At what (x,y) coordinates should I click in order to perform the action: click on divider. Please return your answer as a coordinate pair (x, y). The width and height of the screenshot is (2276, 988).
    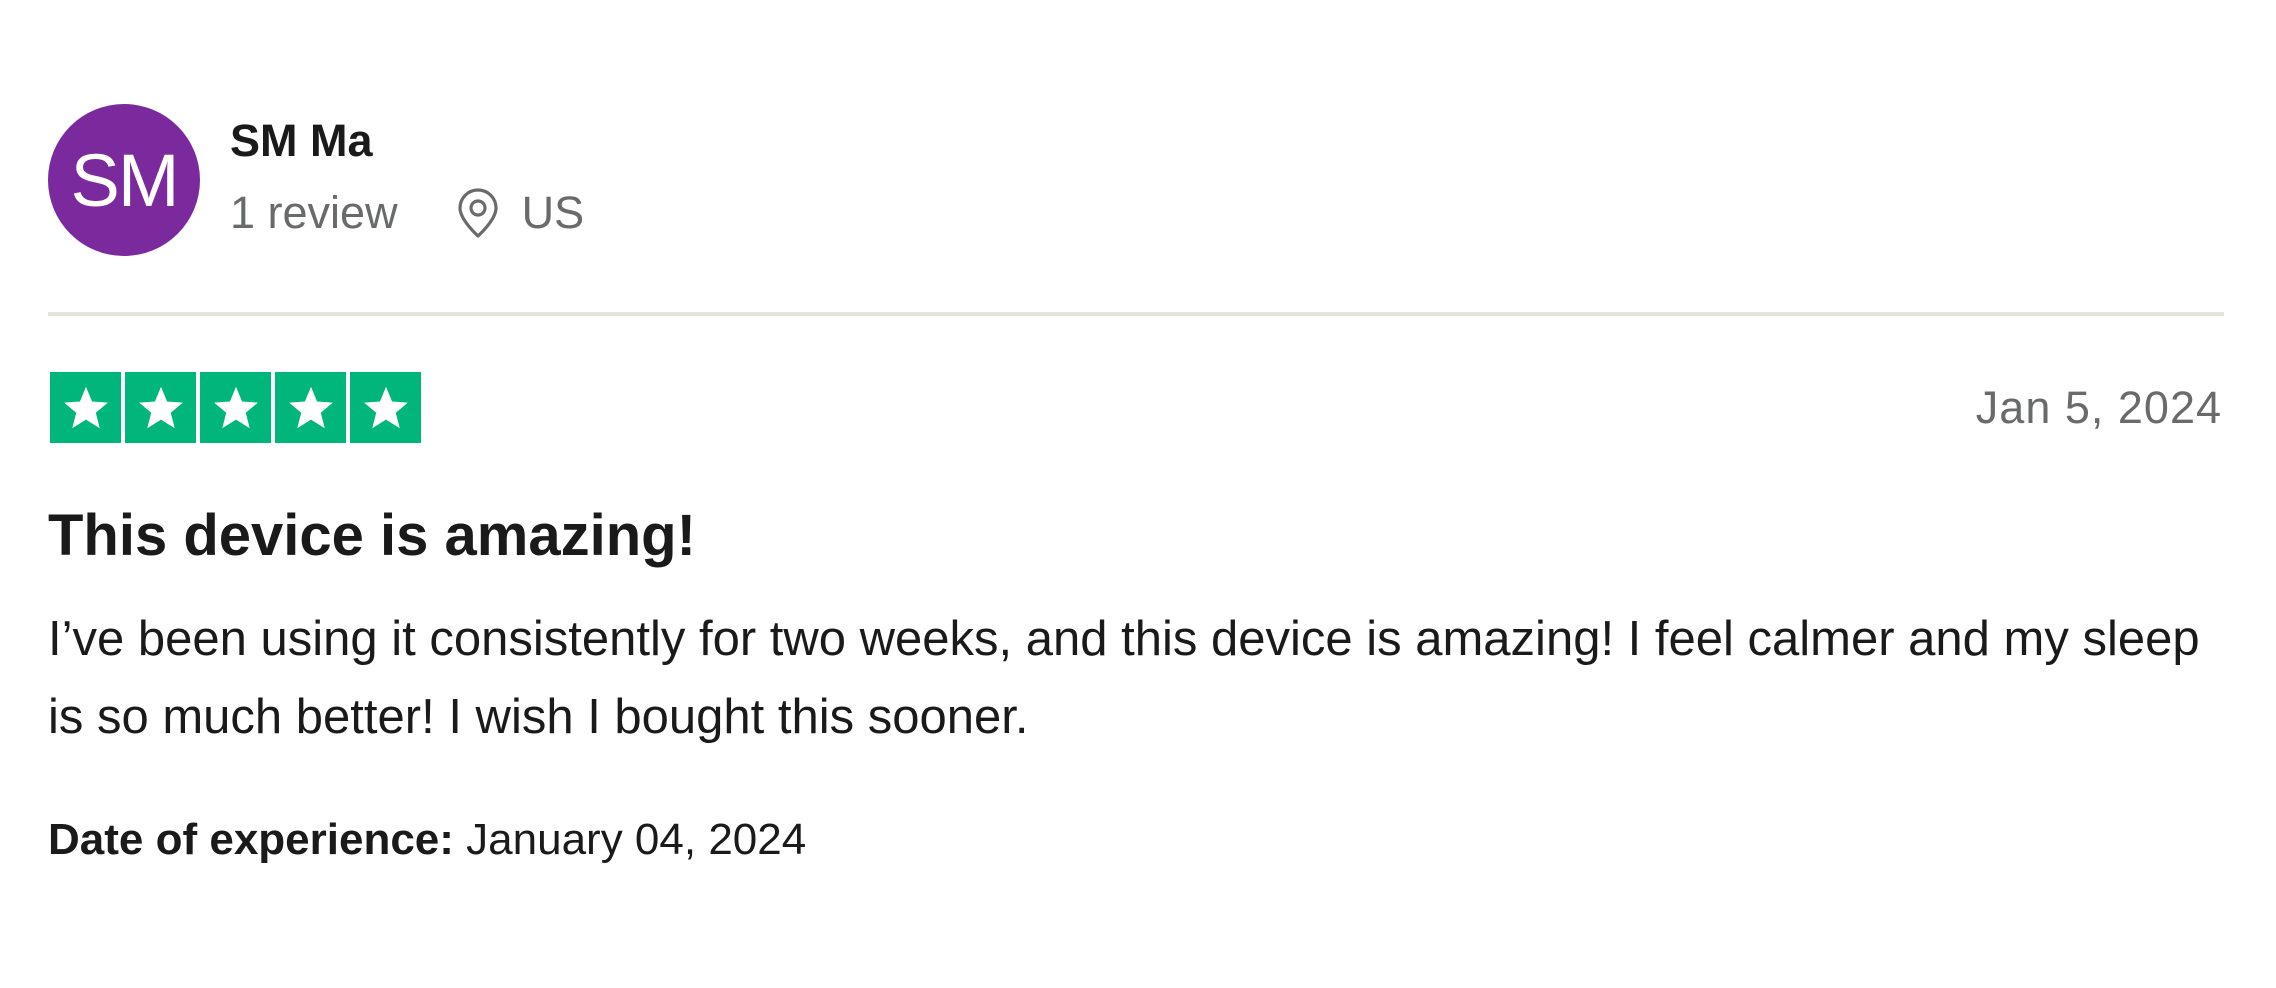
    Looking at the image, I should click on (1136, 314).